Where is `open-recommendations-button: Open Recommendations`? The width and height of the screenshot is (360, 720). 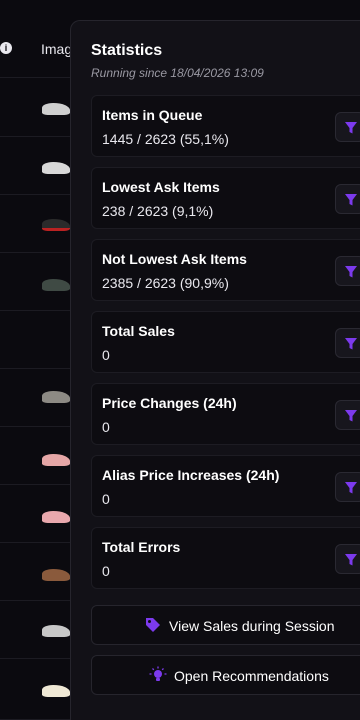
open-recommendations-button: Open Recommendations is located at coordinates (225, 675).